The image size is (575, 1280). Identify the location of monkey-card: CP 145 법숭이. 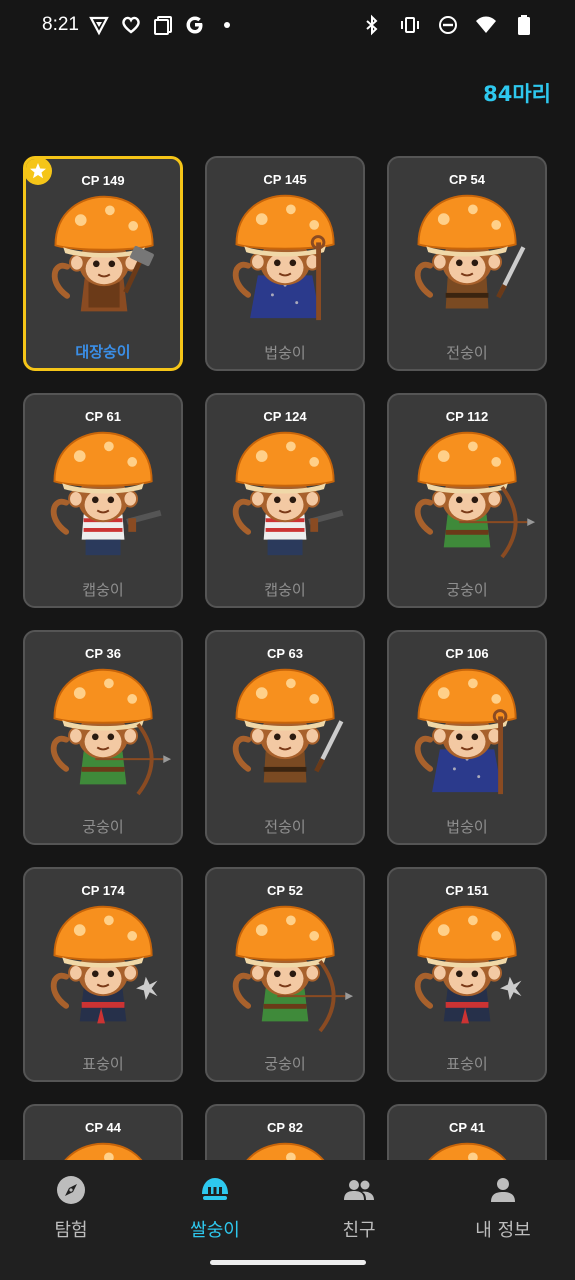
(285, 263).